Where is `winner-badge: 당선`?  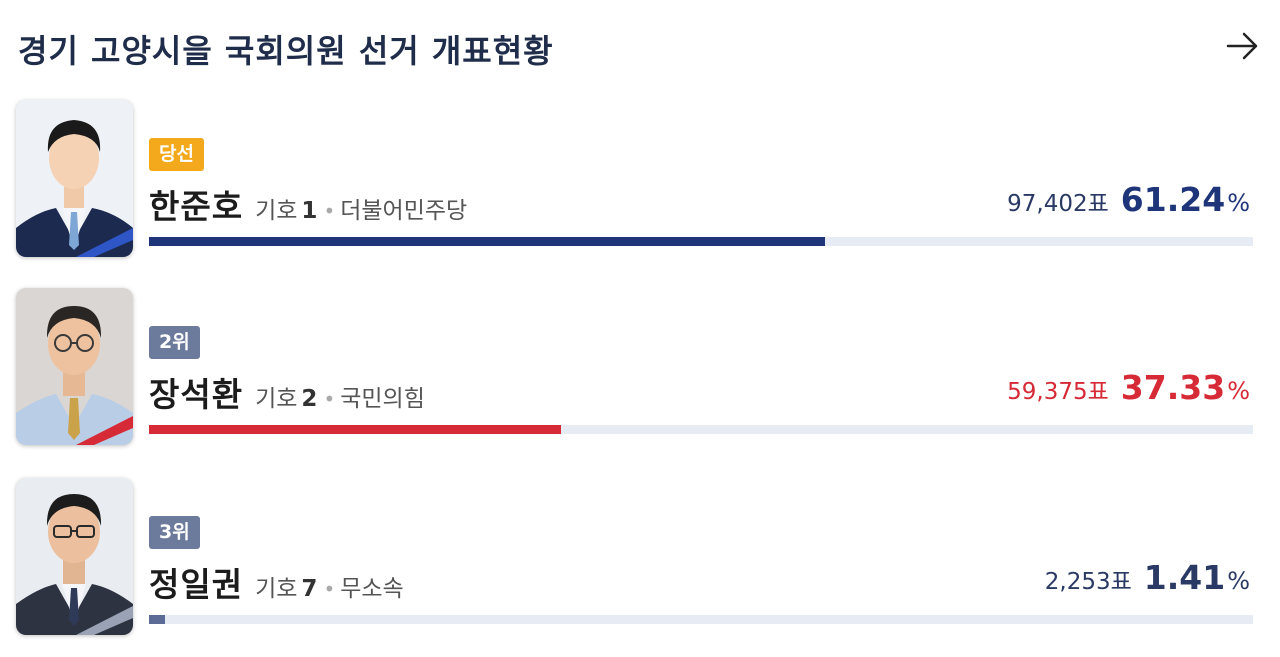 winner-badge: 당선 is located at coordinates (176, 154).